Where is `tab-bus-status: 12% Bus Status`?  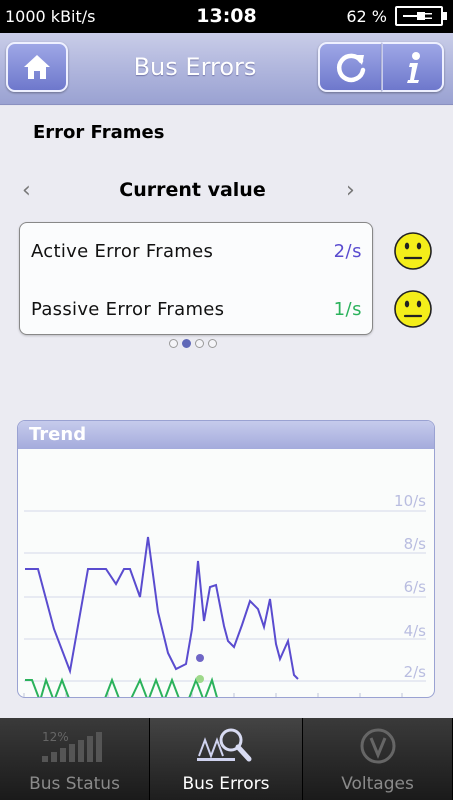
tab-bus-status: 12% Bus Status is located at coordinates (75, 759).